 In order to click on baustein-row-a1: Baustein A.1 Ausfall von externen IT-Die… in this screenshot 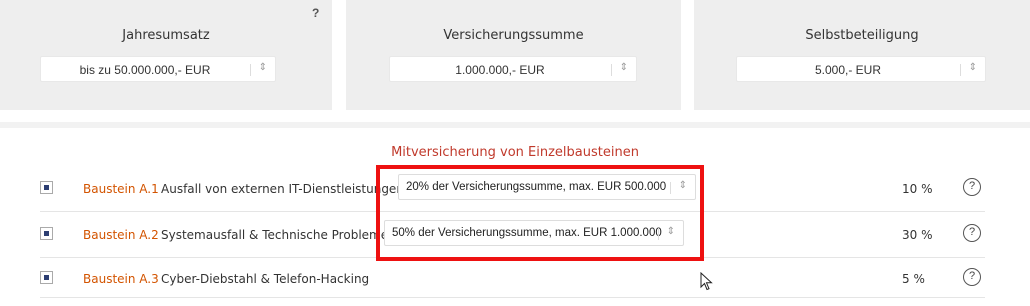, I will do `click(512, 189)`.